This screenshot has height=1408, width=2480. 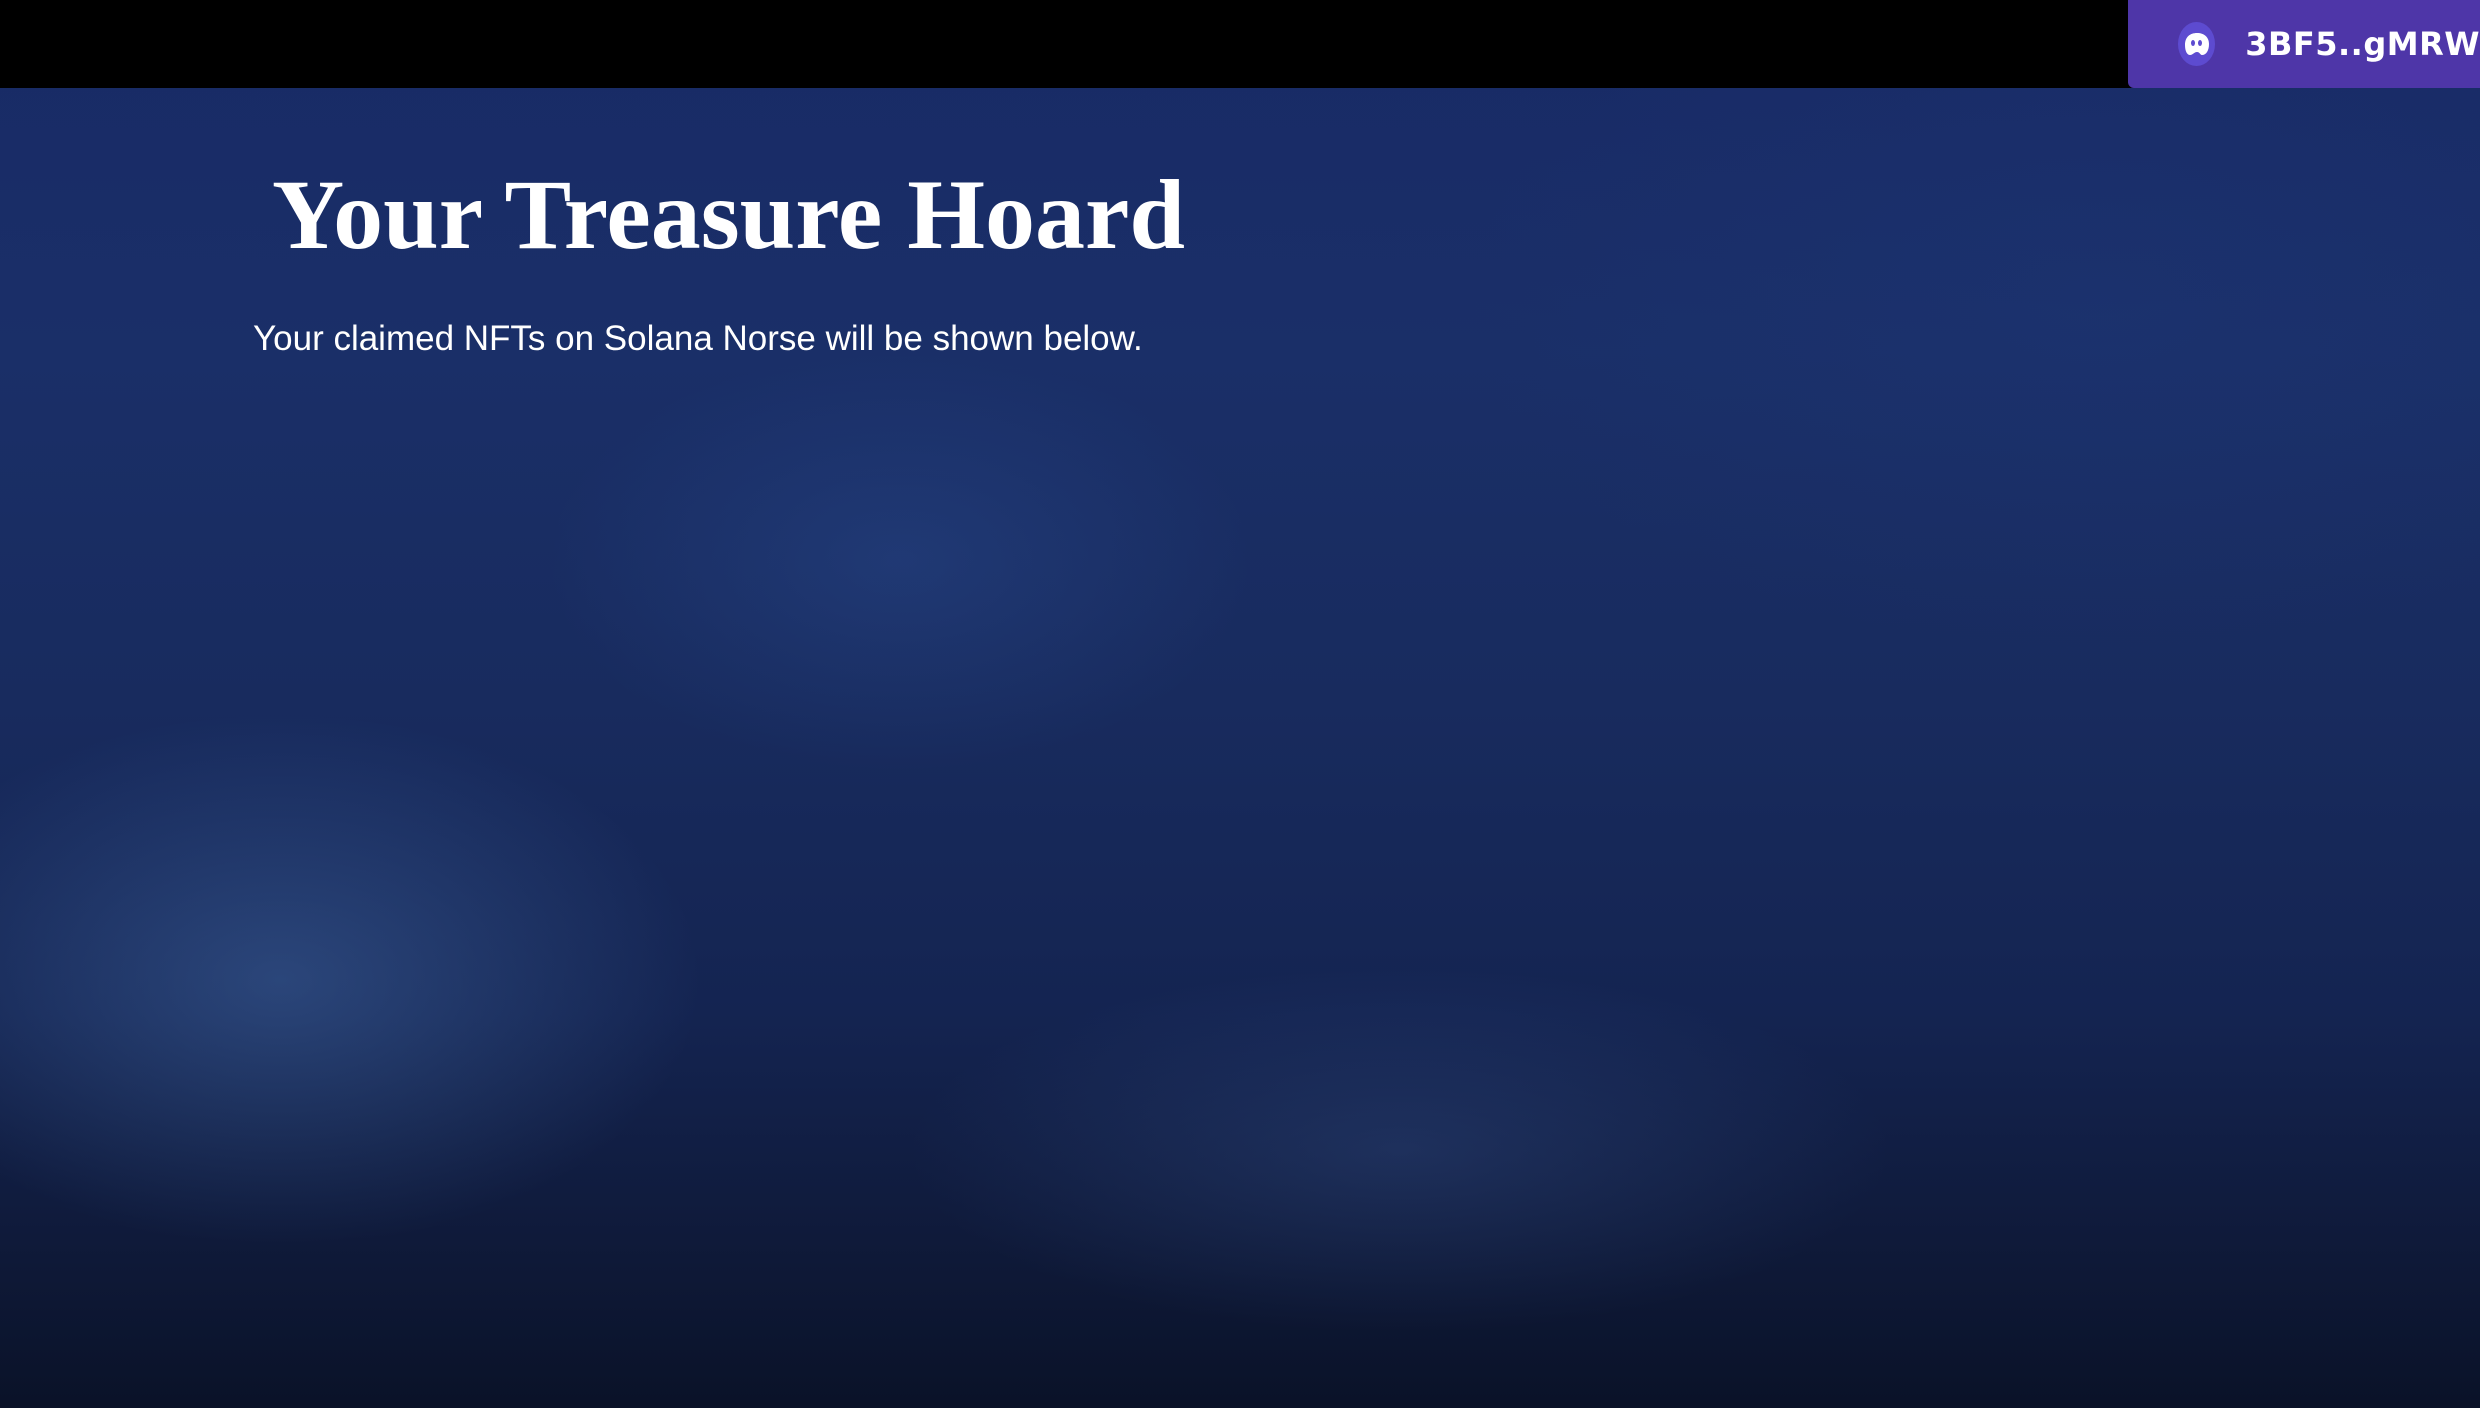 What do you see at coordinates (2362, 44) in the screenshot?
I see `wallet-address: 3BF5..gMRW` at bounding box center [2362, 44].